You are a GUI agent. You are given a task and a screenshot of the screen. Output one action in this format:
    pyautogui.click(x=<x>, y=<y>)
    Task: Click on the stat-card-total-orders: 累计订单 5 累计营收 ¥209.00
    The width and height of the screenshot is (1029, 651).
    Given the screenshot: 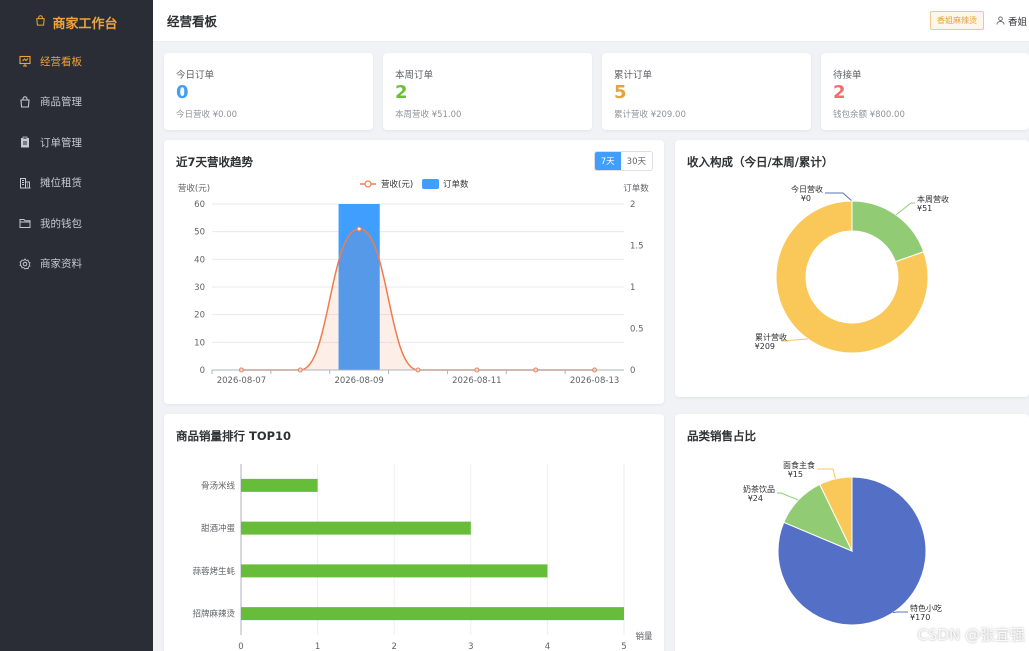 What is the action you would take?
    pyautogui.click(x=706, y=91)
    